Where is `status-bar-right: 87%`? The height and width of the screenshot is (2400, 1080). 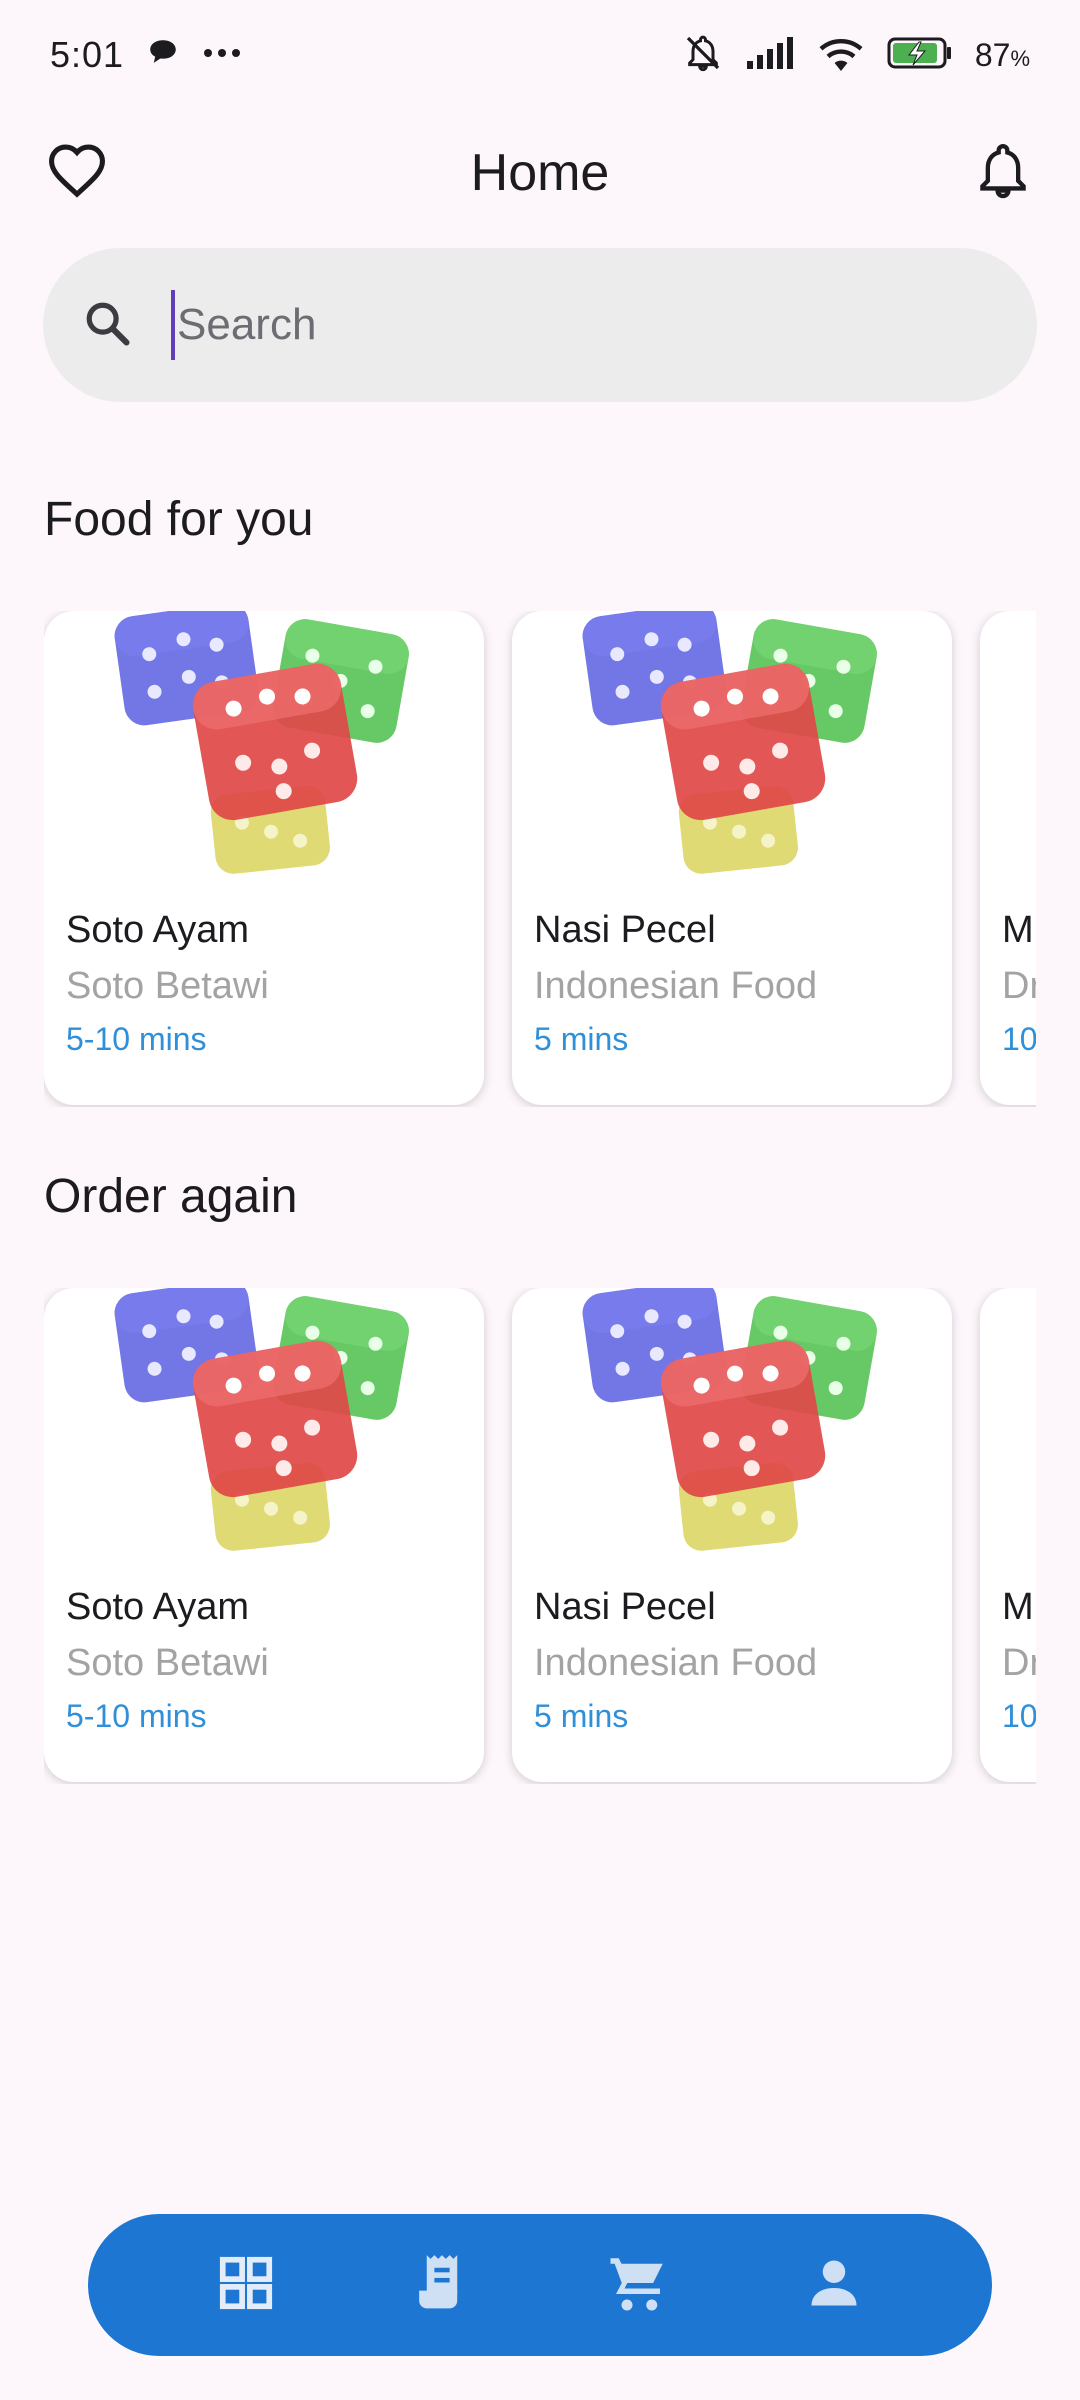
status-bar-right: 87% is located at coordinates (856, 55).